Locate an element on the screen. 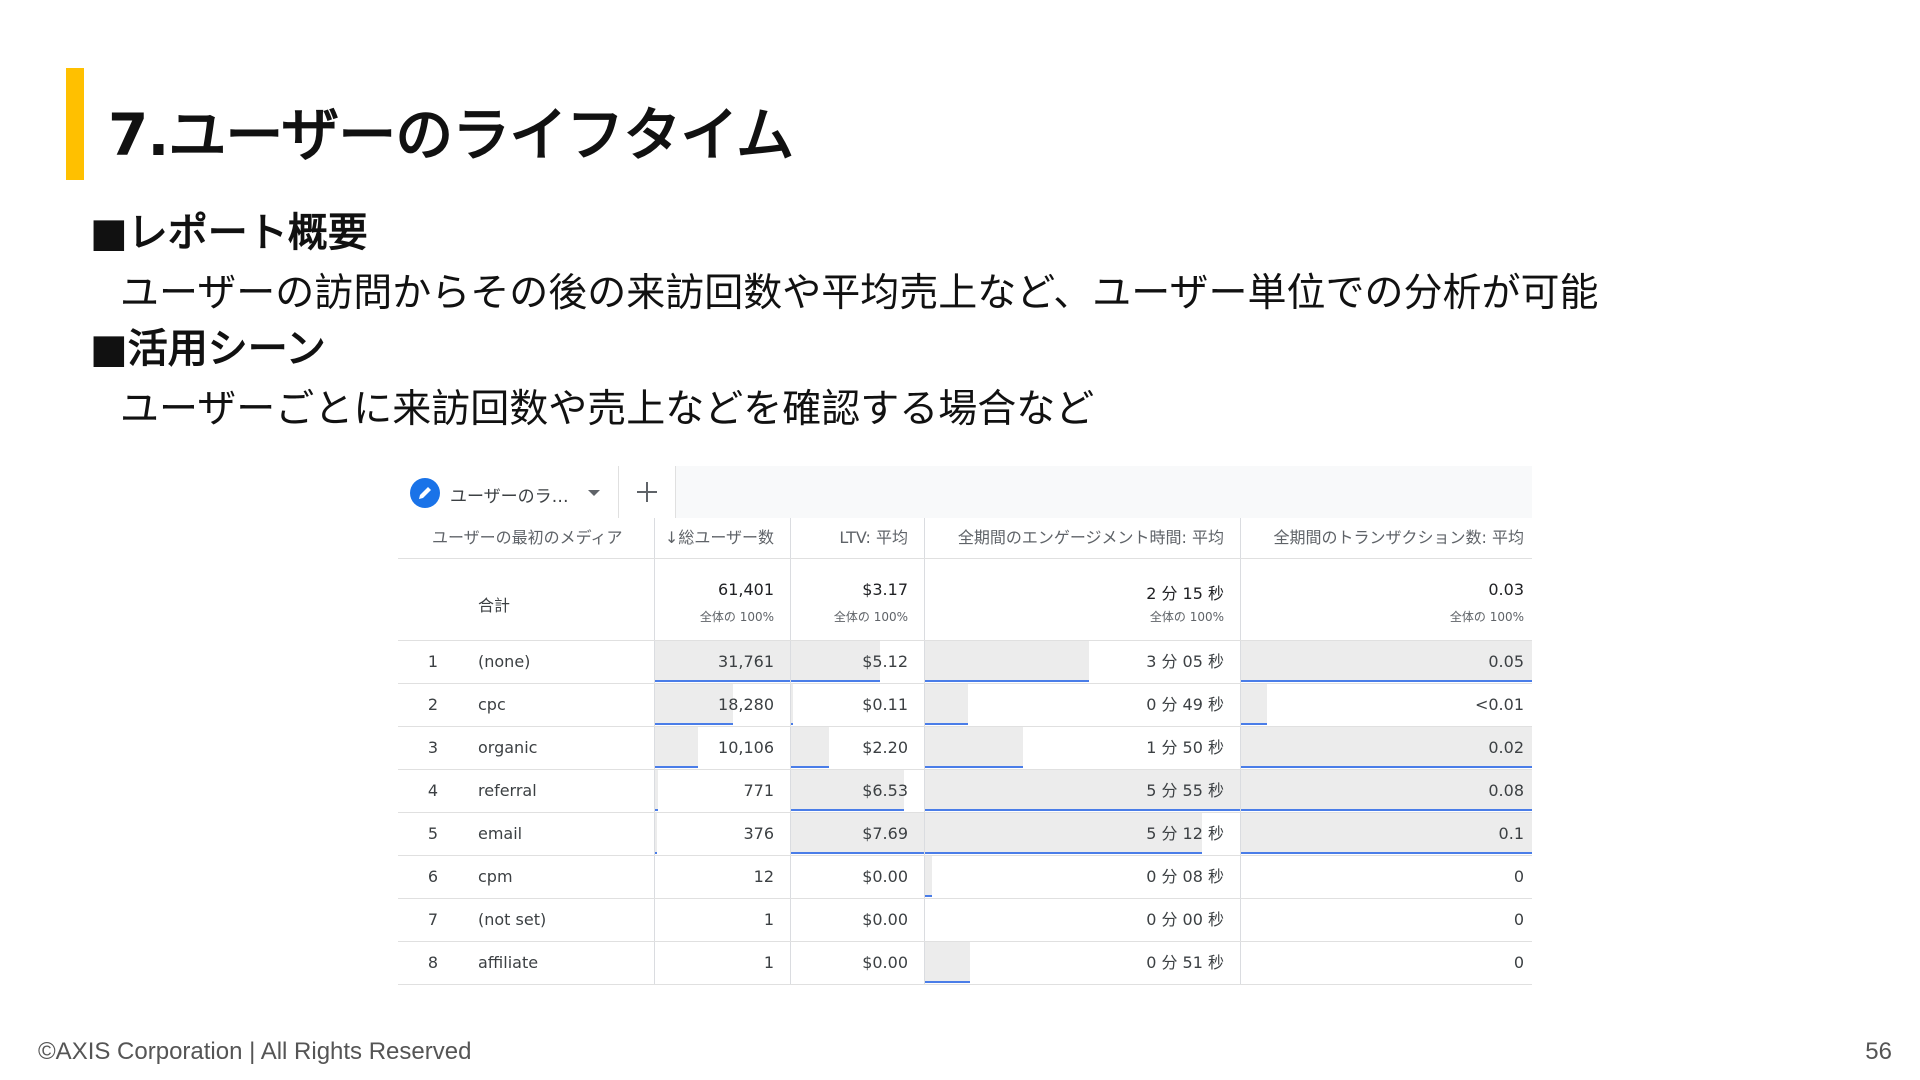 The width and height of the screenshot is (1920, 1080). total-ltv: $3.17 is located at coordinates (885, 589).